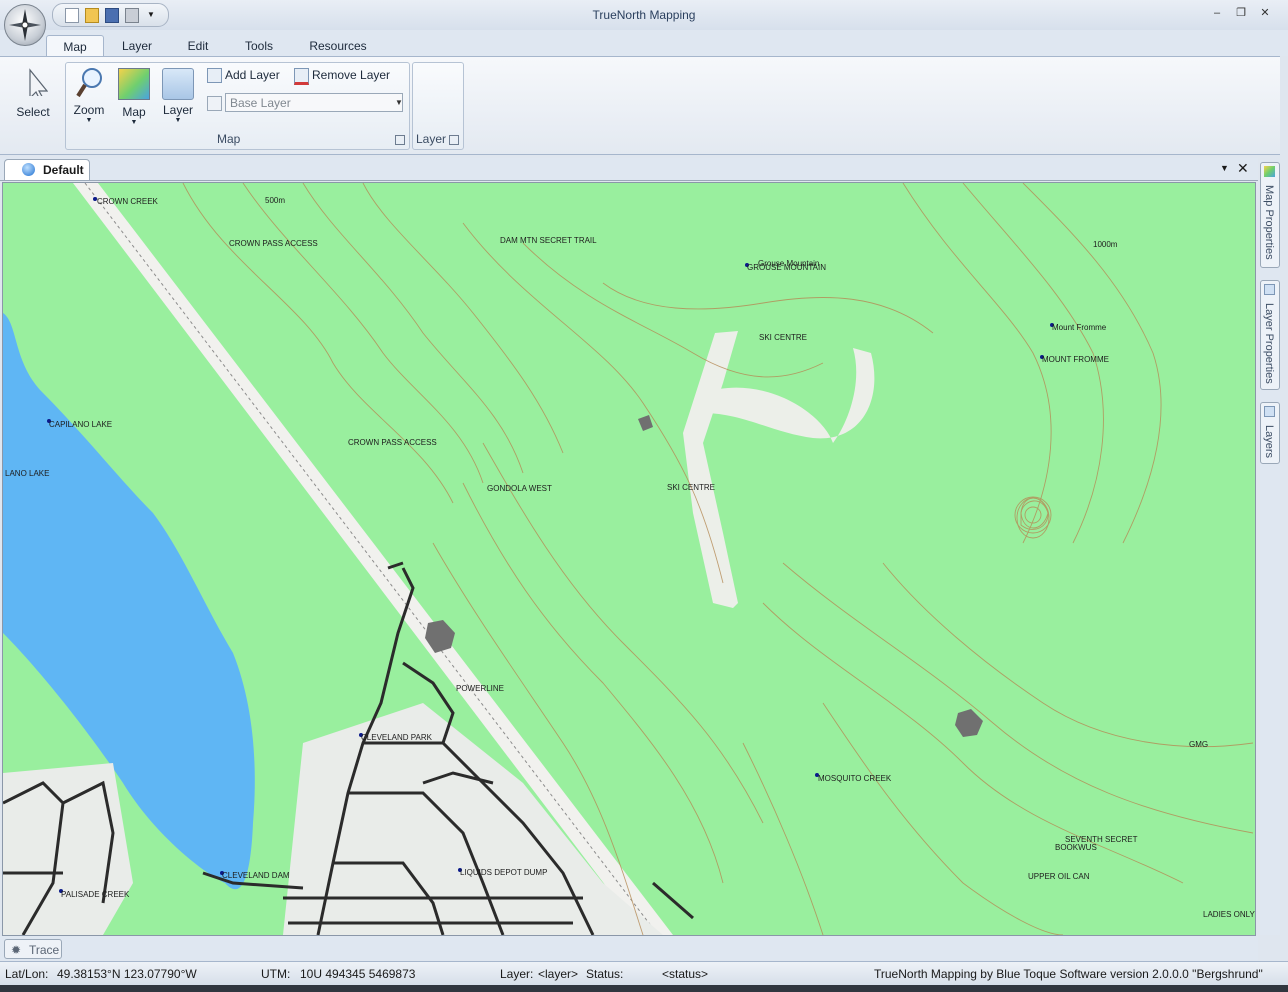 The width and height of the screenshot is (1288, 992). Describe the element at coordinates (137, 46) in the screenshot. I see `tab-layer: Layer` at that location.